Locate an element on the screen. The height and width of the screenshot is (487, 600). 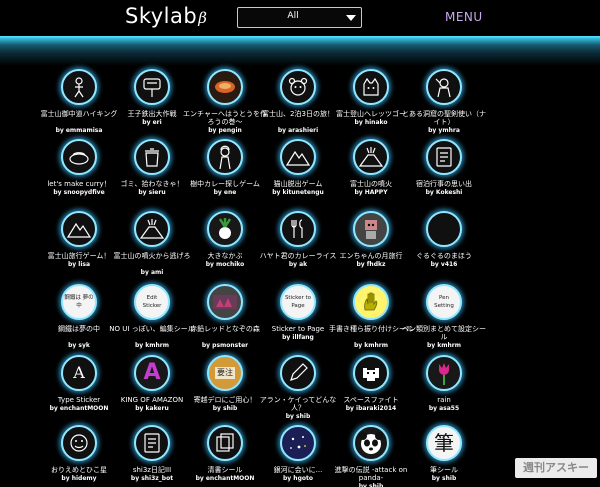
watermark: 週刊アスキー is located at coordinates (556, 468).